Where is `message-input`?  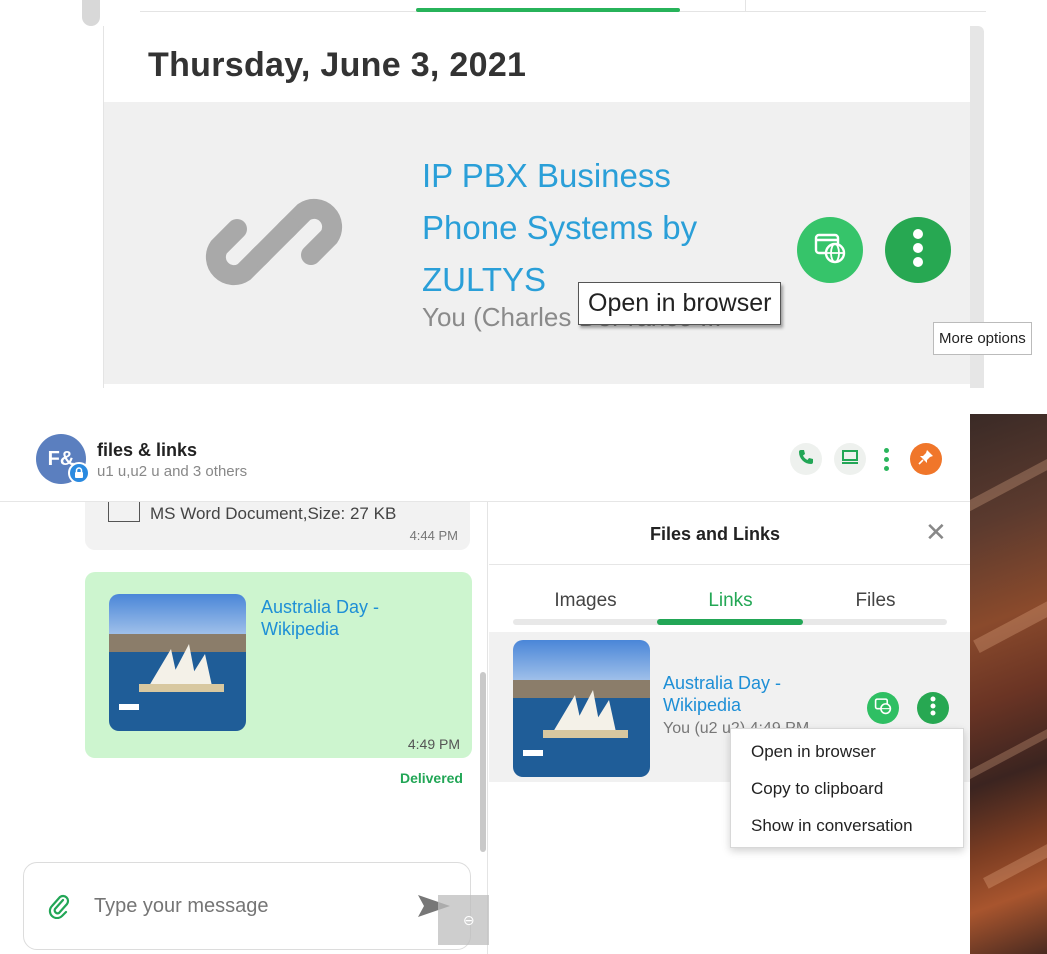
message-input is located at coordinates (244, 906).